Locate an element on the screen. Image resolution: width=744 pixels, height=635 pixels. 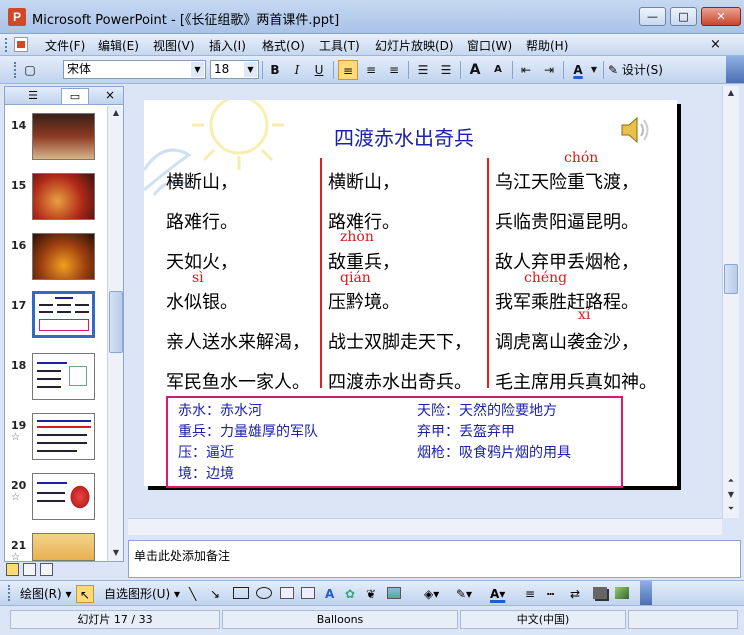
poem-line: 压黔境。 is located at coordinates (364, 302).